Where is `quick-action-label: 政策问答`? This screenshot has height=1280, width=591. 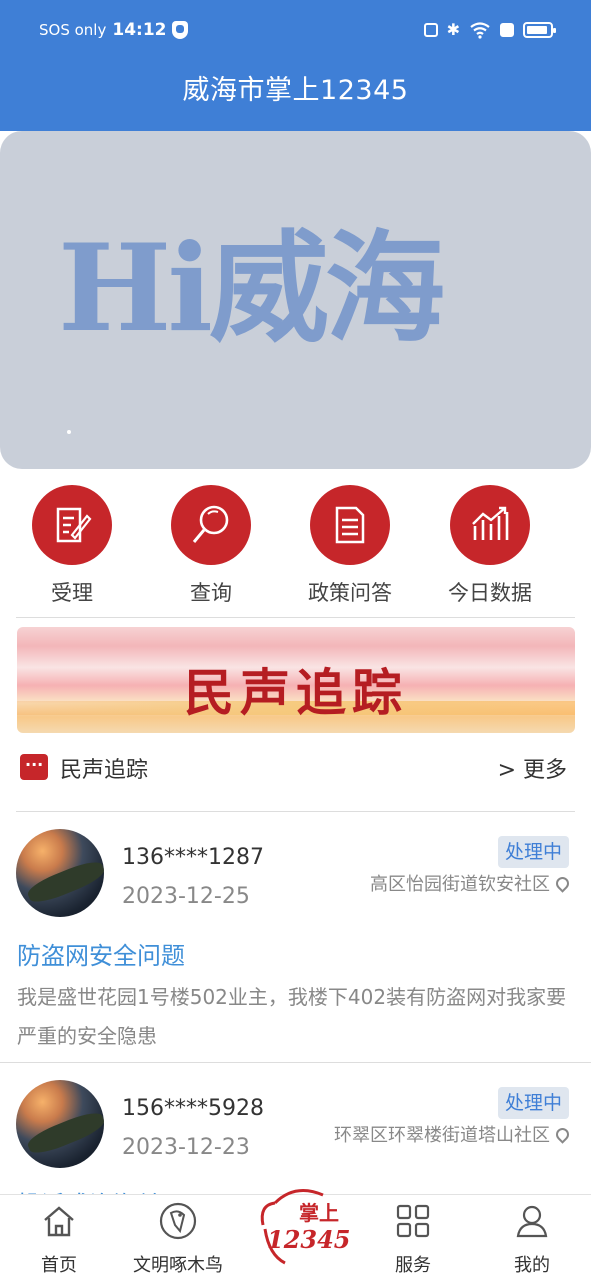 quick-action-label: 政策问答 is located at coordinates (350, 593).